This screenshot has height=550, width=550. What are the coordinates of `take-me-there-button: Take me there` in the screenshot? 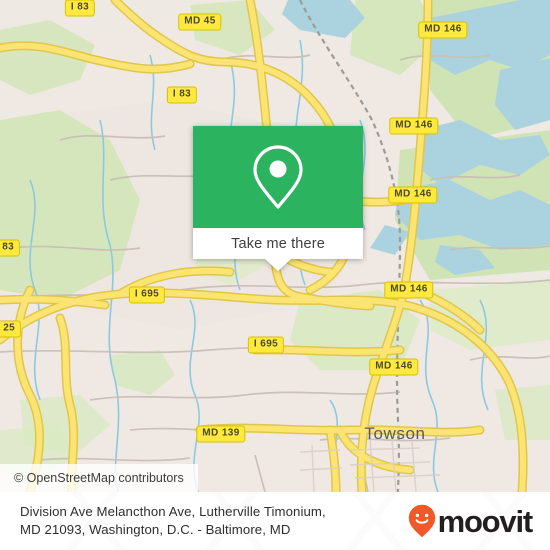 It's located at (278, 243).